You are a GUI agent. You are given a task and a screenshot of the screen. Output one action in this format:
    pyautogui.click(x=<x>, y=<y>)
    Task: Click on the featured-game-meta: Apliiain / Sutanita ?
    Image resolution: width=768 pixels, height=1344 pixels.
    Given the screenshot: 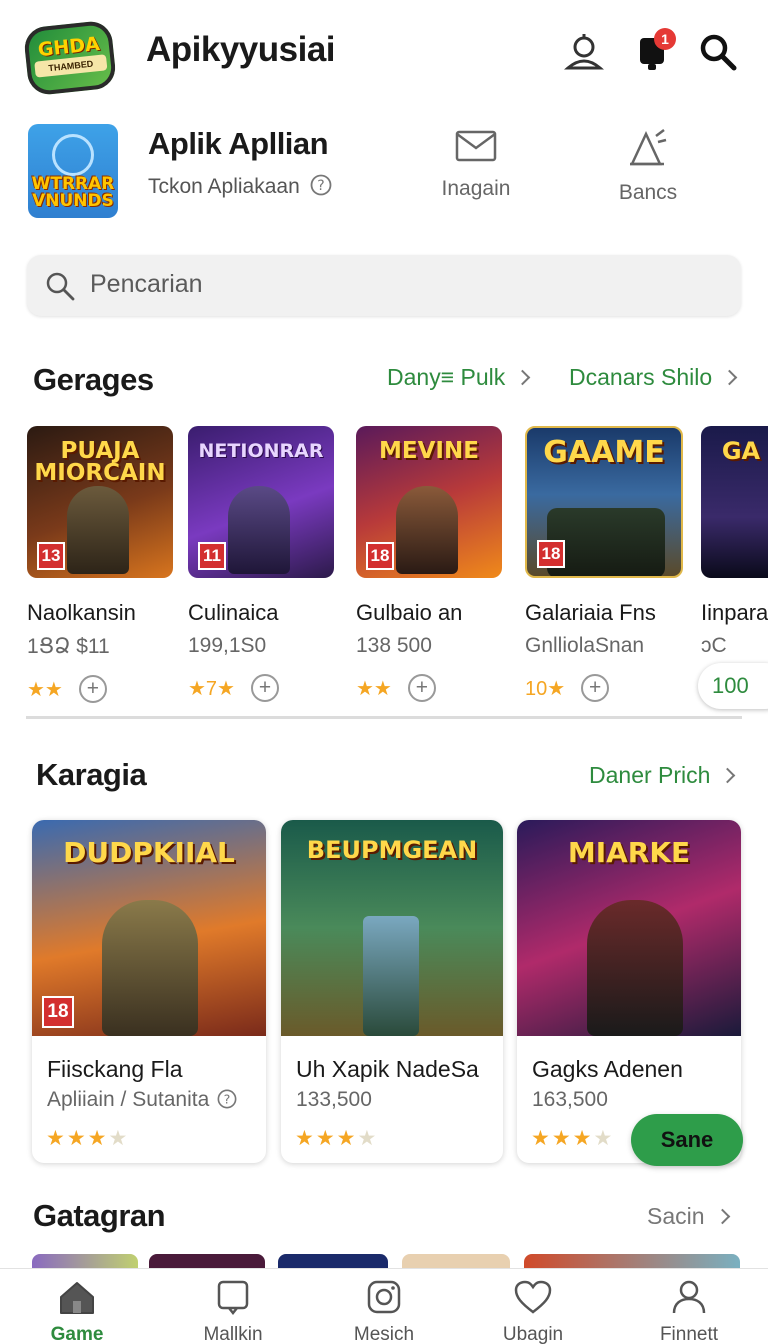 What is the action you would take?
    pyautogui.click(x=142, y=1100)
    